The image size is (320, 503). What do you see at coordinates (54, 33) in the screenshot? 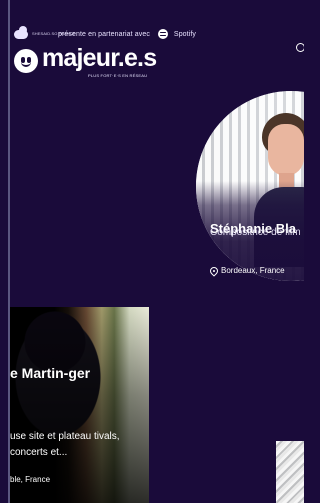
I see `shesaid-logo-text: SHESAID.SO FRANCE` at bounding box center [54, 33].